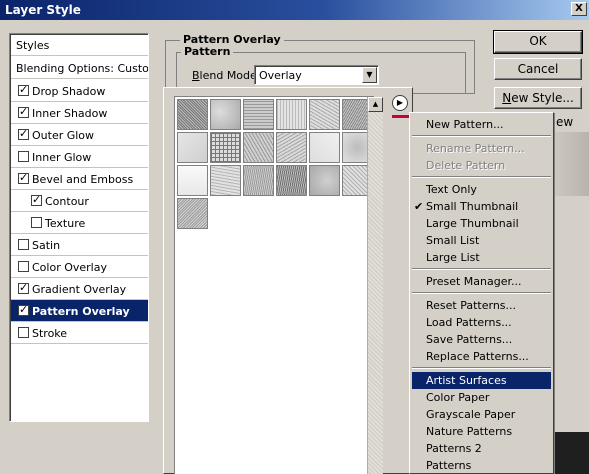 Image resolution: width=589 pixels, height=474 pixels. I want to click on blend-mode-value: Overlay, so click(280, 75).